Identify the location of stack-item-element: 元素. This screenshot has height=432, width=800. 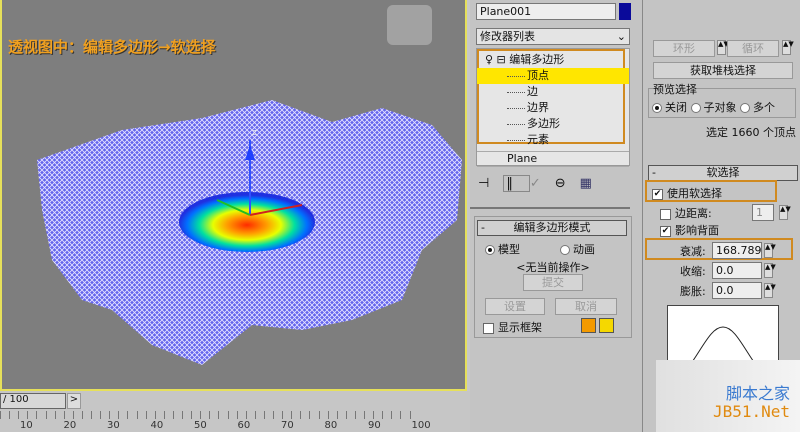
(553, 140).